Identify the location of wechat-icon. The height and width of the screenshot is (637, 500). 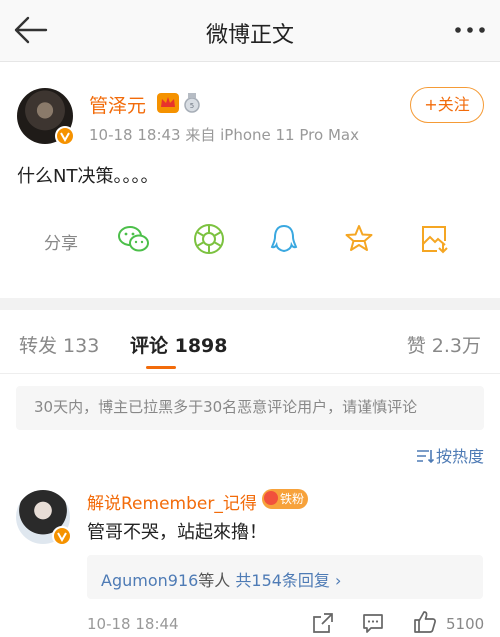
(134, 239).